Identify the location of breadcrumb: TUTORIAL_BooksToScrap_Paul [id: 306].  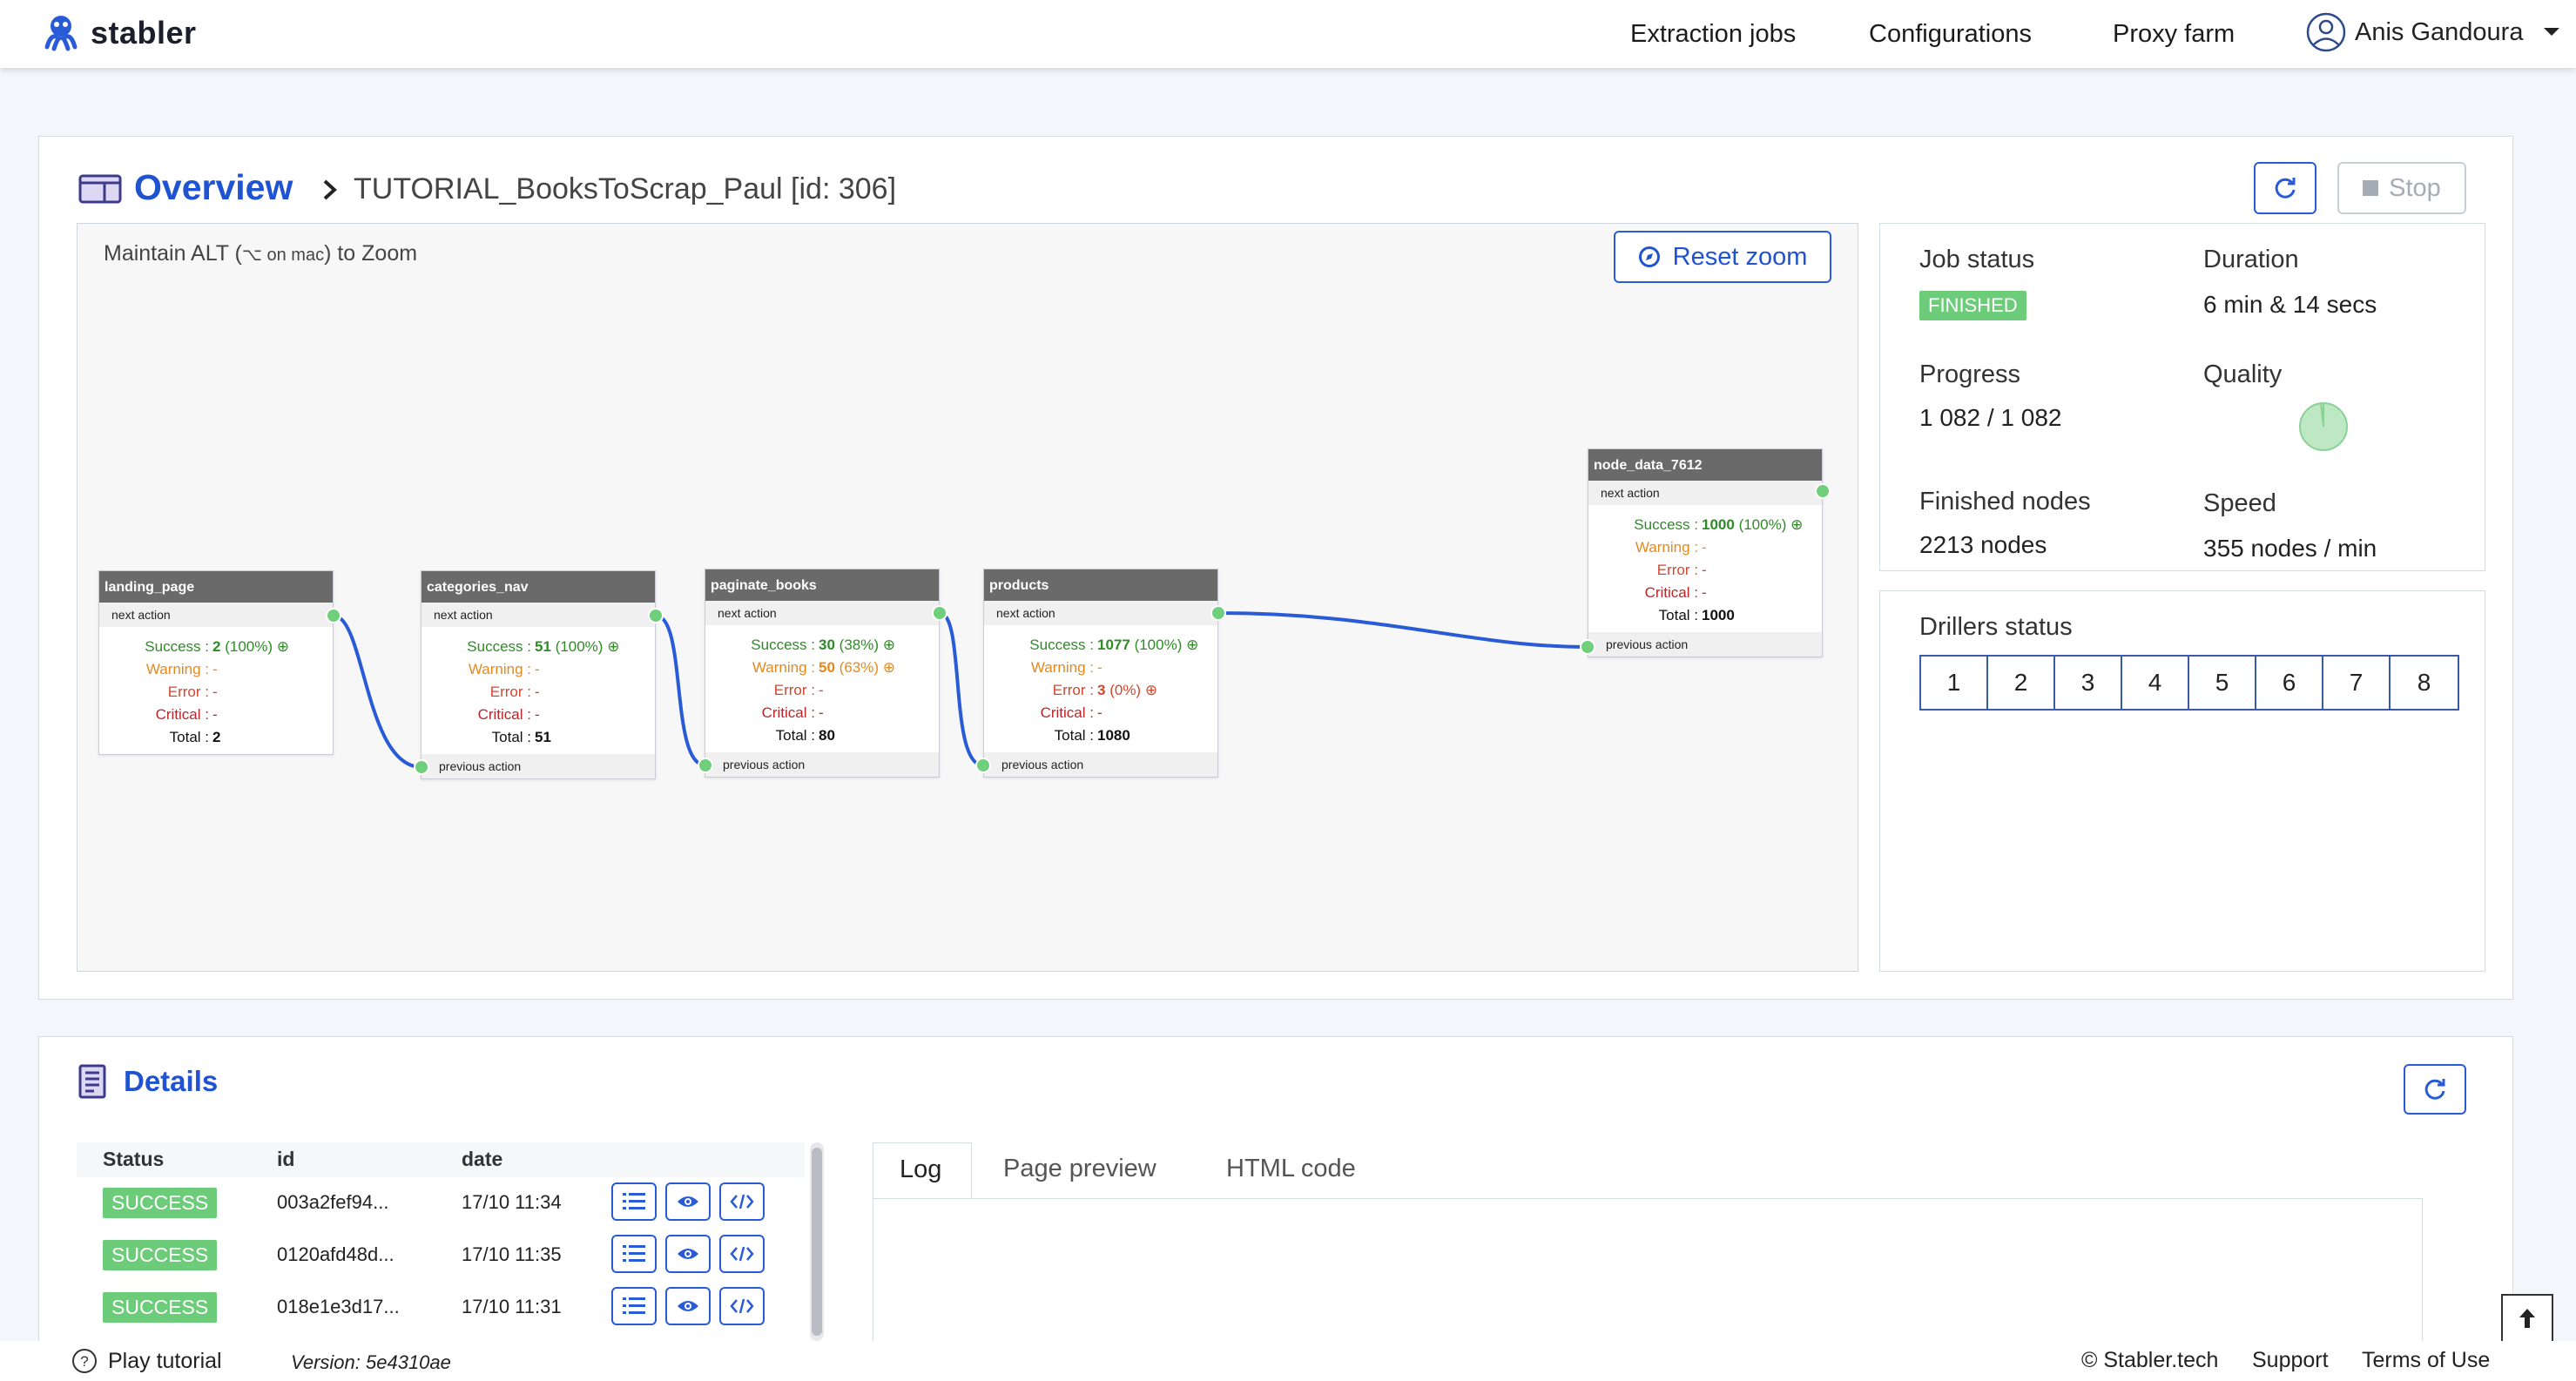
(609, 189).